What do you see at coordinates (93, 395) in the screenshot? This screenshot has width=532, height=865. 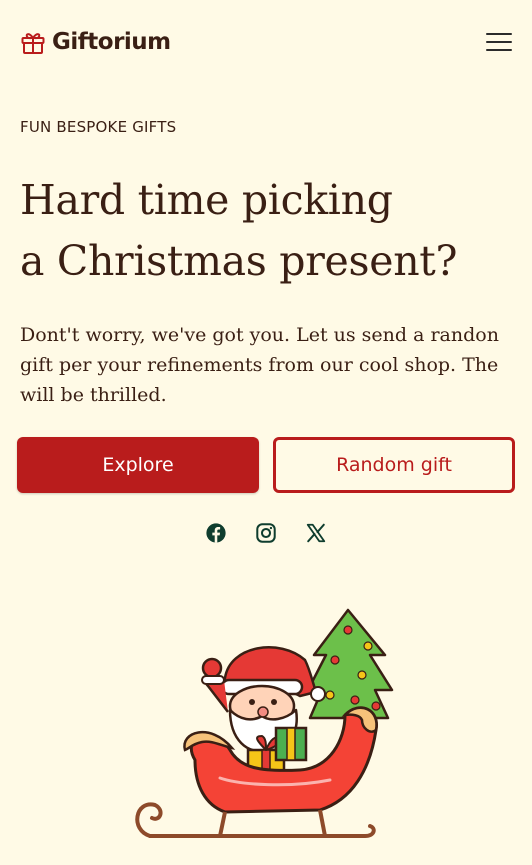 I see `description-line: will be thrilled.` at bounding box center [93, 395].